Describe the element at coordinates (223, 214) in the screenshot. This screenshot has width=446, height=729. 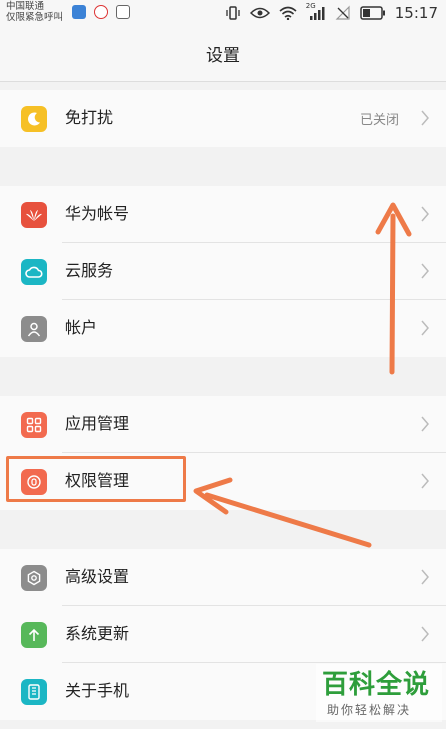
I see `settings-item-huawei-account: 华为帐号` at that location.